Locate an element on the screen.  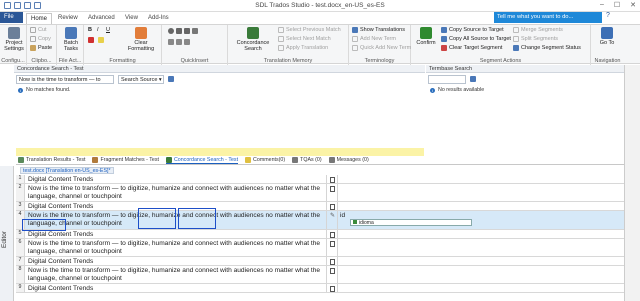
font-color-button is located at coordinates (91, 40).